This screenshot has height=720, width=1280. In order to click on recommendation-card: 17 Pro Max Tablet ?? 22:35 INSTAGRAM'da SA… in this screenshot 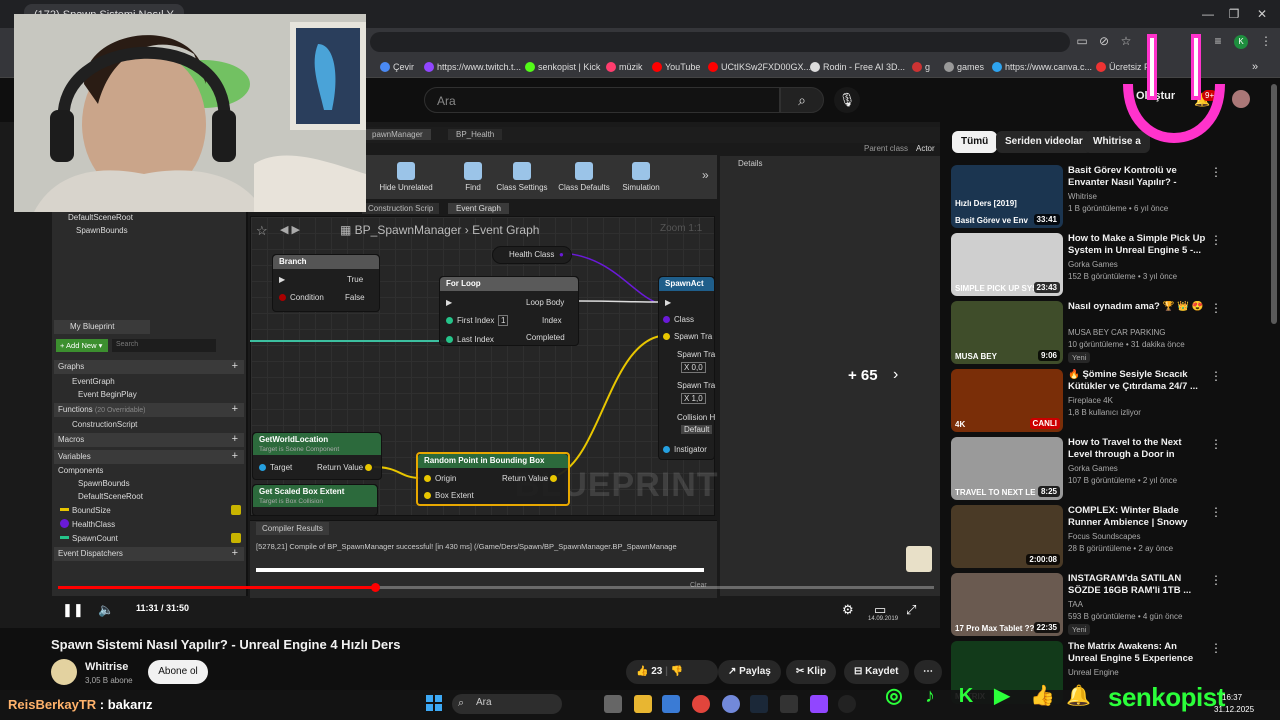, I will do `click(1110, 605)`.